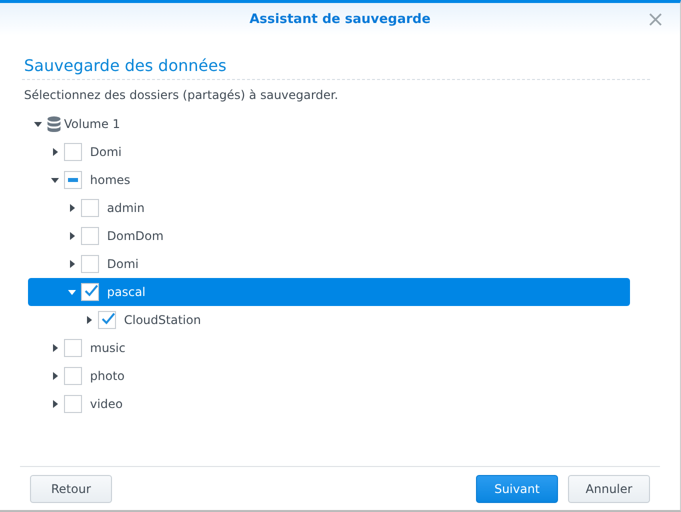 The height and width of the screenshot is (512, 681). What do you see at coordinates (54, 124) in the screenshot?
I see `database-icon` at bounding box center [54, 124].